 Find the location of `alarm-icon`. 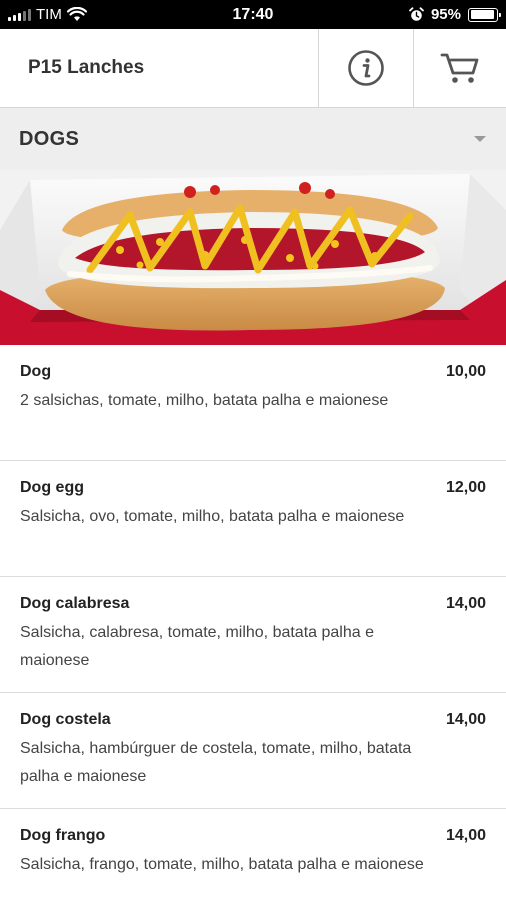

alarm-icon is located at coordinates (416, 14).